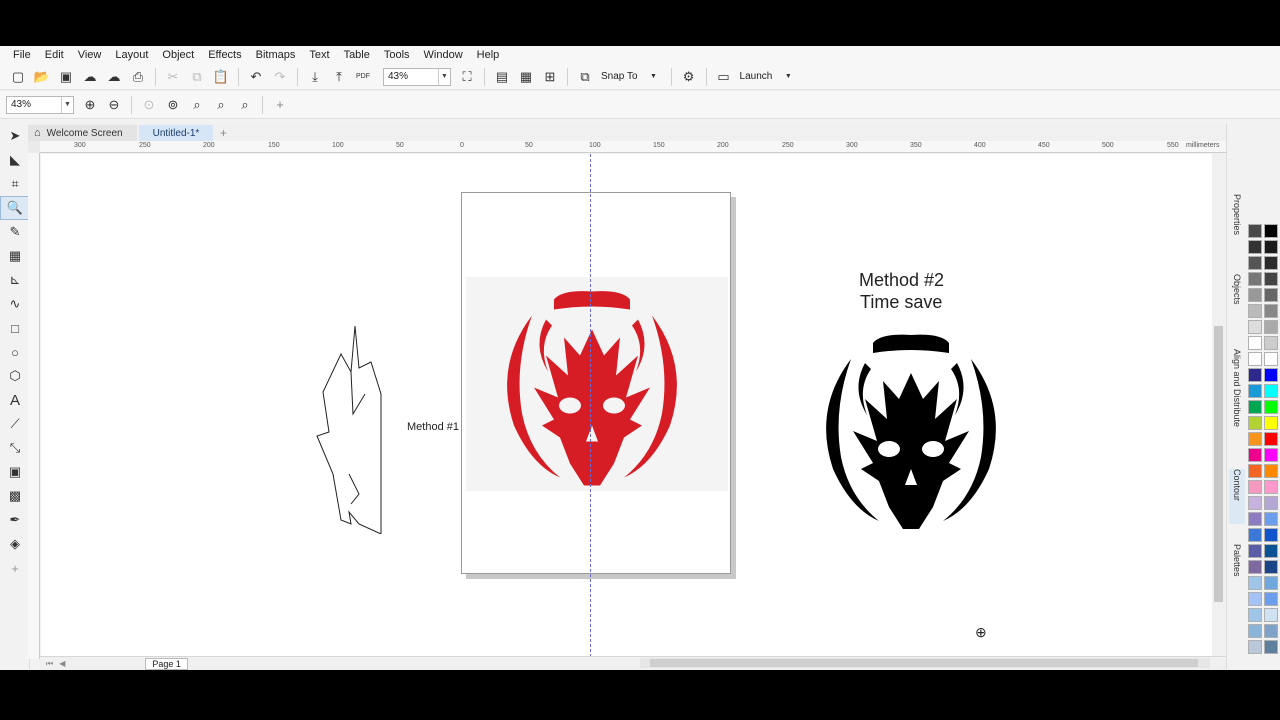 The image size is (1280, 720). I want to click on vertical-ruler, so click(34, 406).